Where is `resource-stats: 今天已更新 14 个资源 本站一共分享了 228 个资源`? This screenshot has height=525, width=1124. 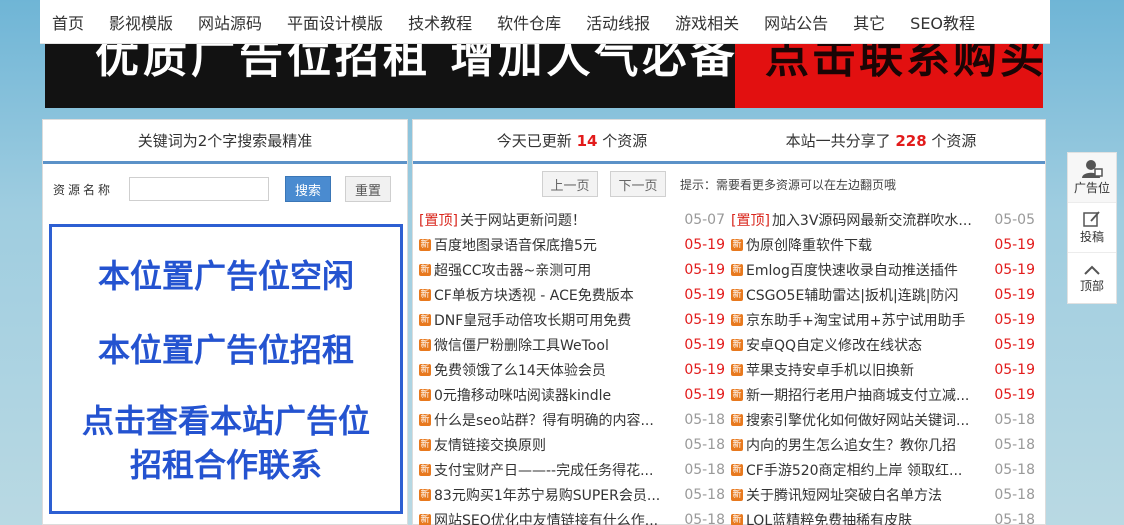
resource-stats: 今天已更新 14 个资源 本站一共分享了 228 个资源 is located at coordinates (729, 142).